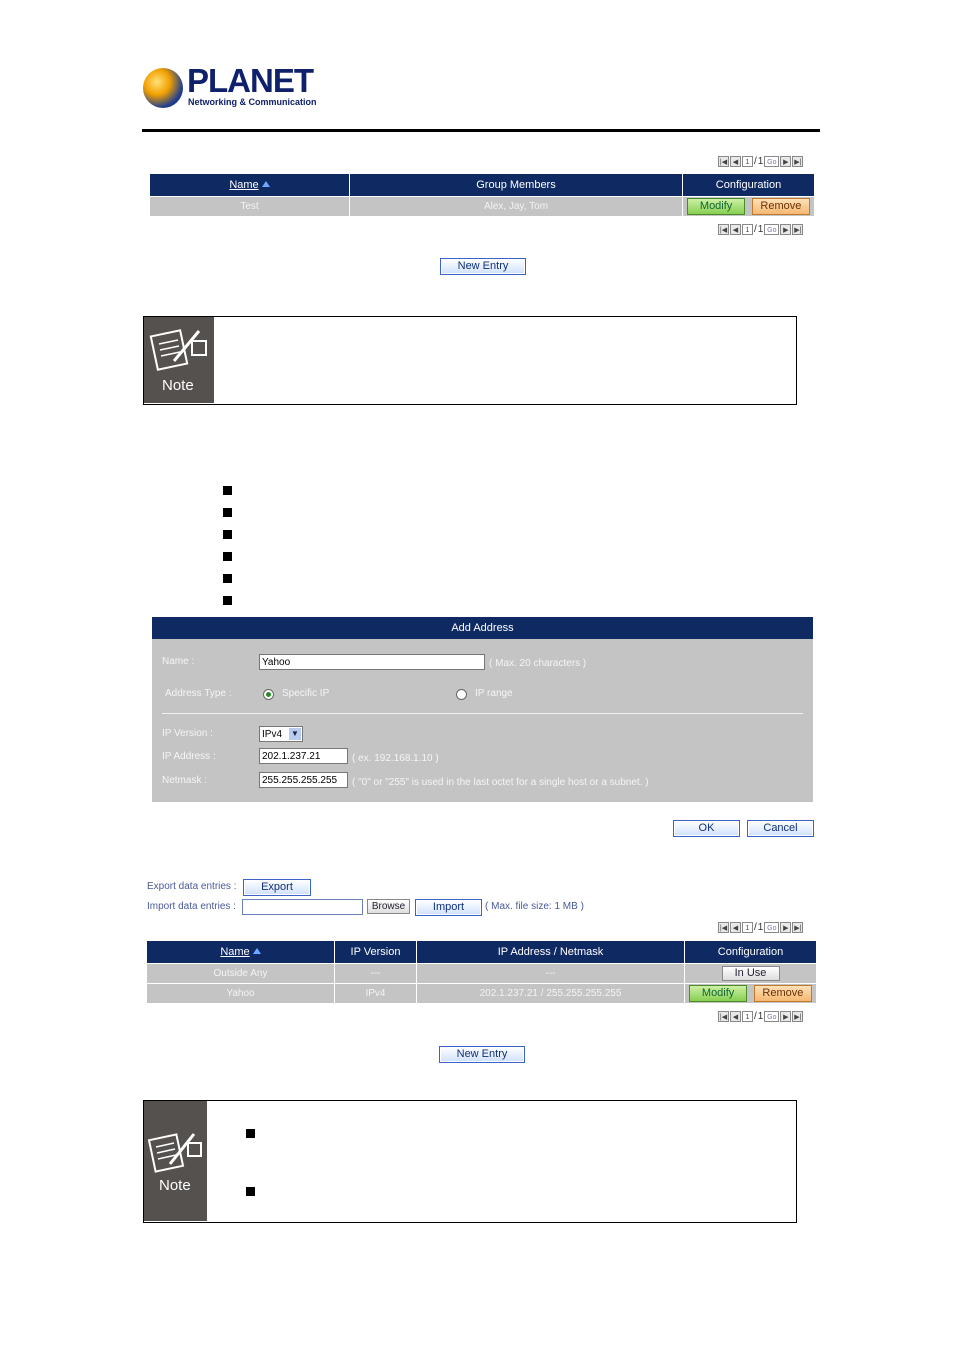 The height and width of the screenshot is (1350, 954). Describe the element at coordinates (250, 80) in the screenshot. I see `planet-logo-text: PLANET` at that location.